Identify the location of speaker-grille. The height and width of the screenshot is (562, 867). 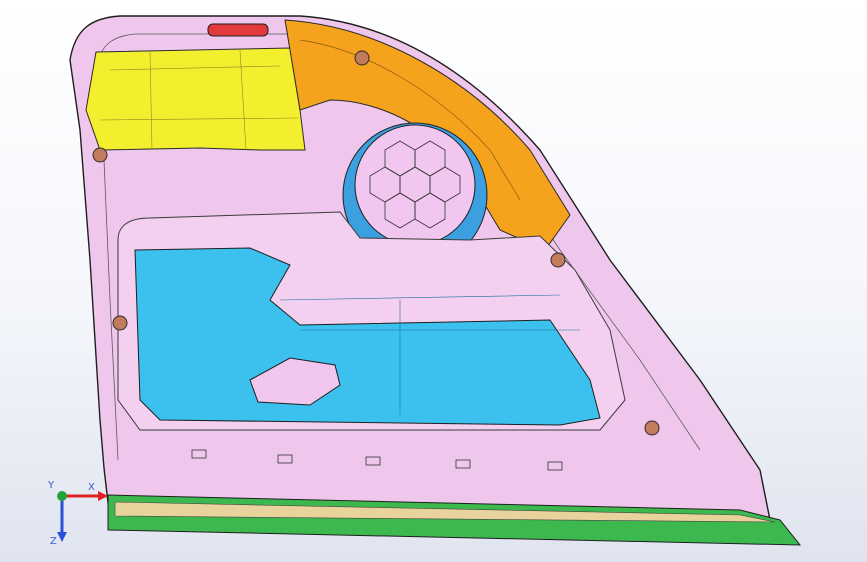
(415, 185).